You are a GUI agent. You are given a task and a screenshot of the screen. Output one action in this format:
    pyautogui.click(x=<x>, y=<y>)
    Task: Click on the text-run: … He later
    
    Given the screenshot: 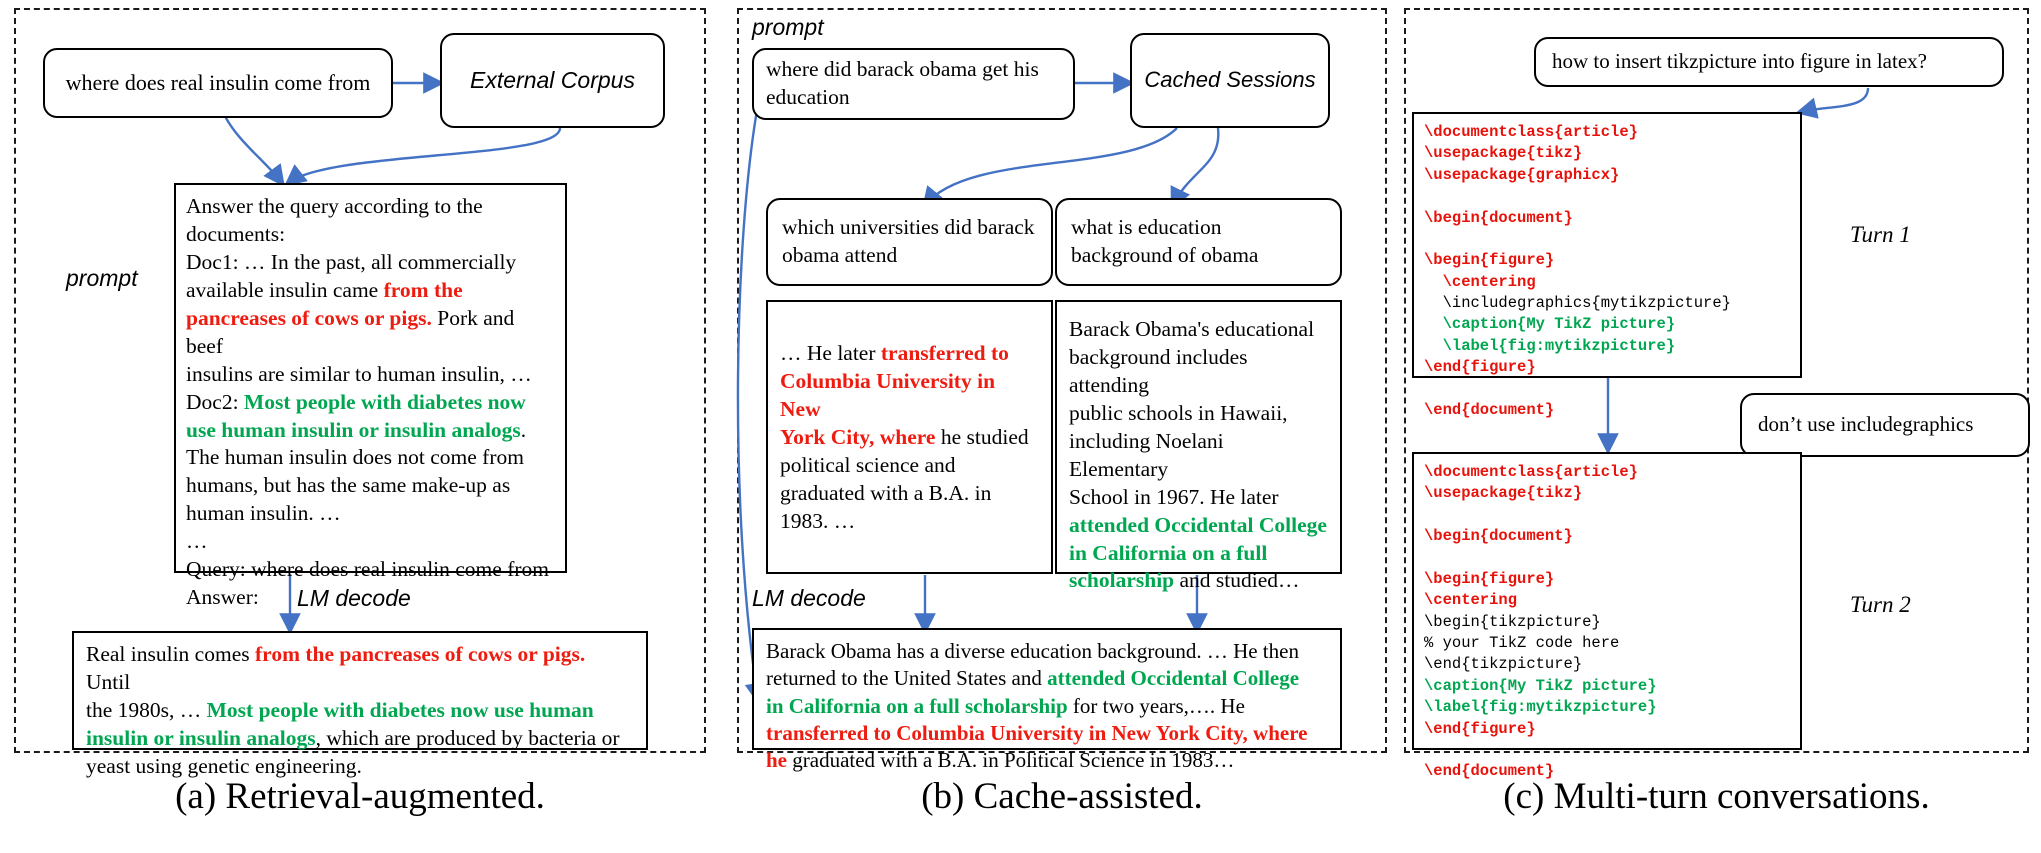 What is the action you would take?
    pyautogui.click(x=830, y=353)
    